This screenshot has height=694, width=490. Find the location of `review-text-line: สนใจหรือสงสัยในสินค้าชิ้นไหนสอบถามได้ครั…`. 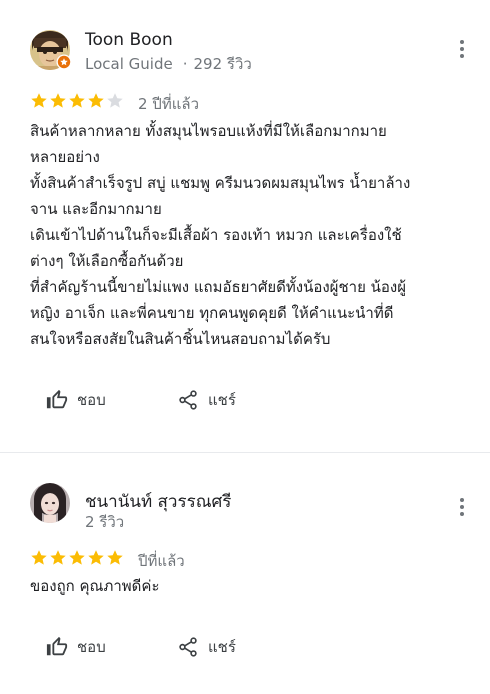

review-text-line: สนใจหรือสงสัยในสินค้าชิ้นไหนสอบถามได้ครั… is located at coordinates (180, 339).